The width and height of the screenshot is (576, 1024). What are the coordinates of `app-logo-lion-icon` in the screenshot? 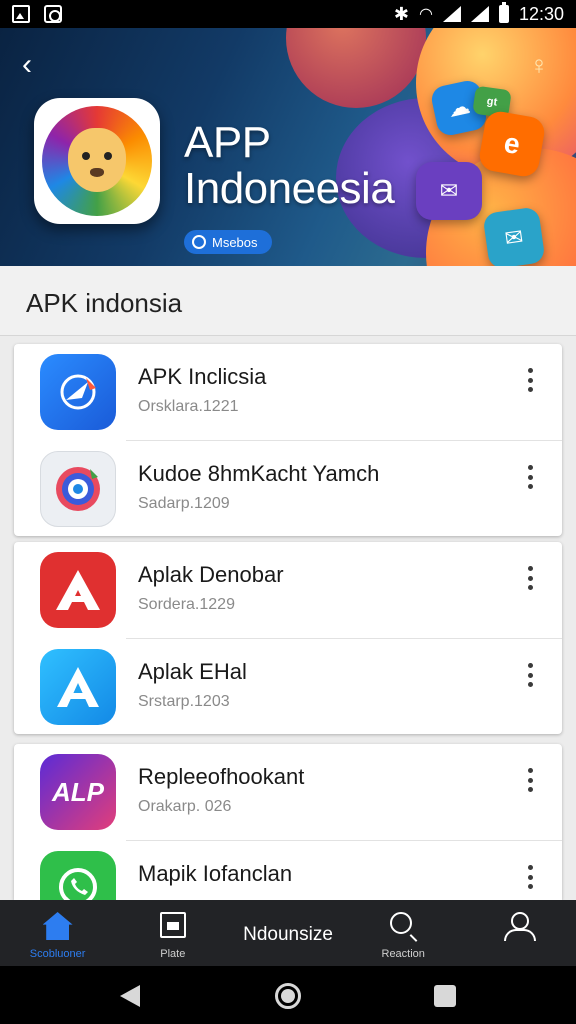 It's located at (97, 161).